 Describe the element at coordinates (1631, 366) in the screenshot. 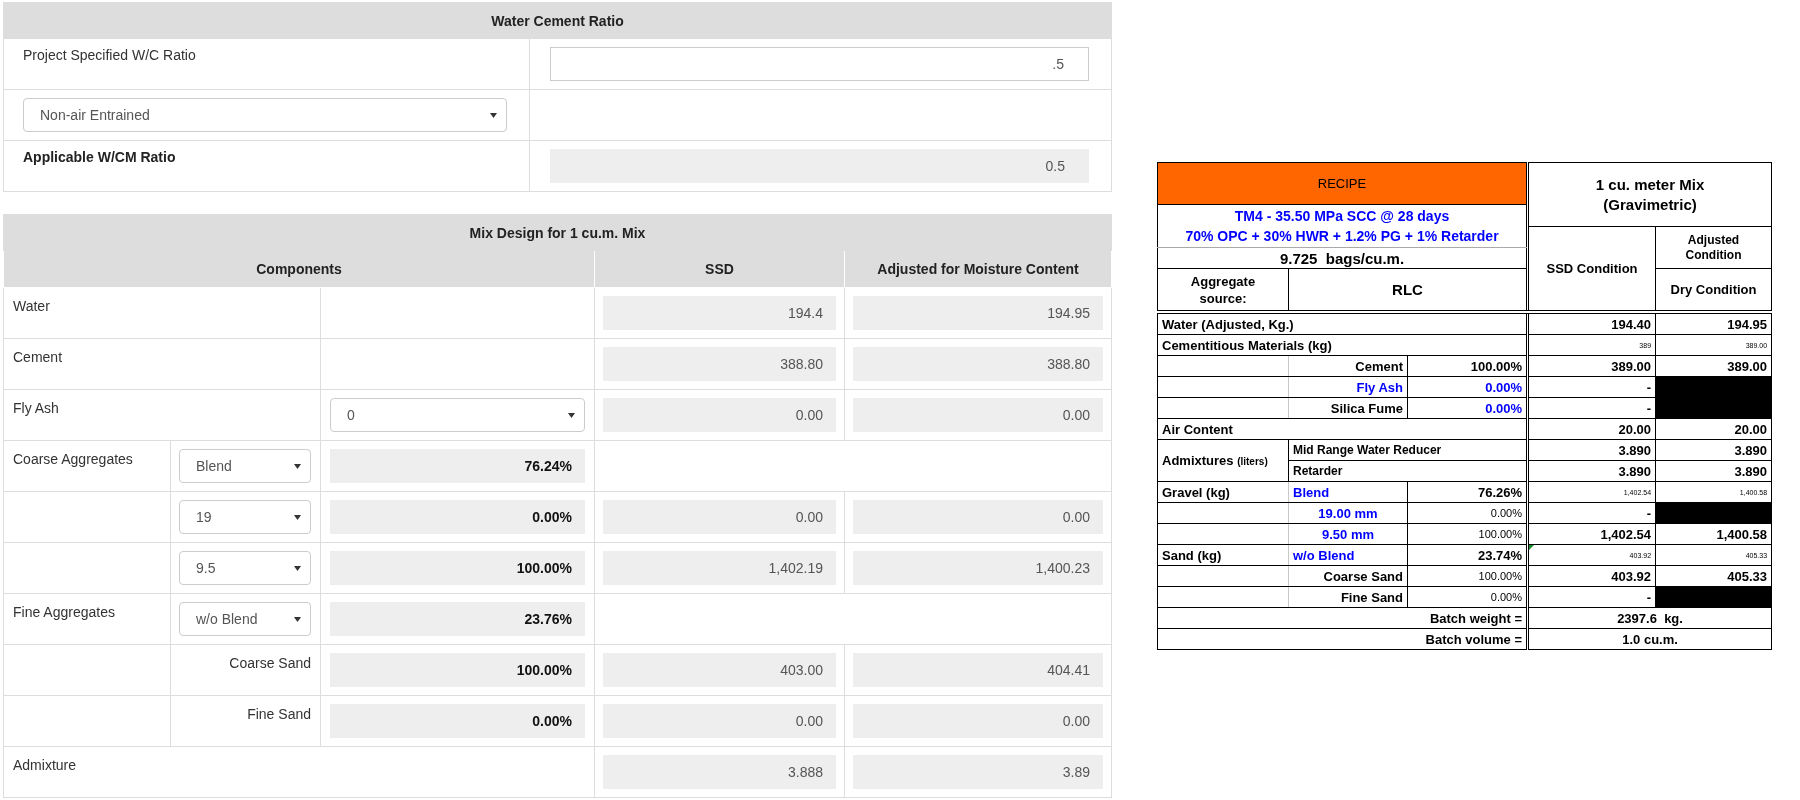

I see `ssd-value: 389.00` at that location.